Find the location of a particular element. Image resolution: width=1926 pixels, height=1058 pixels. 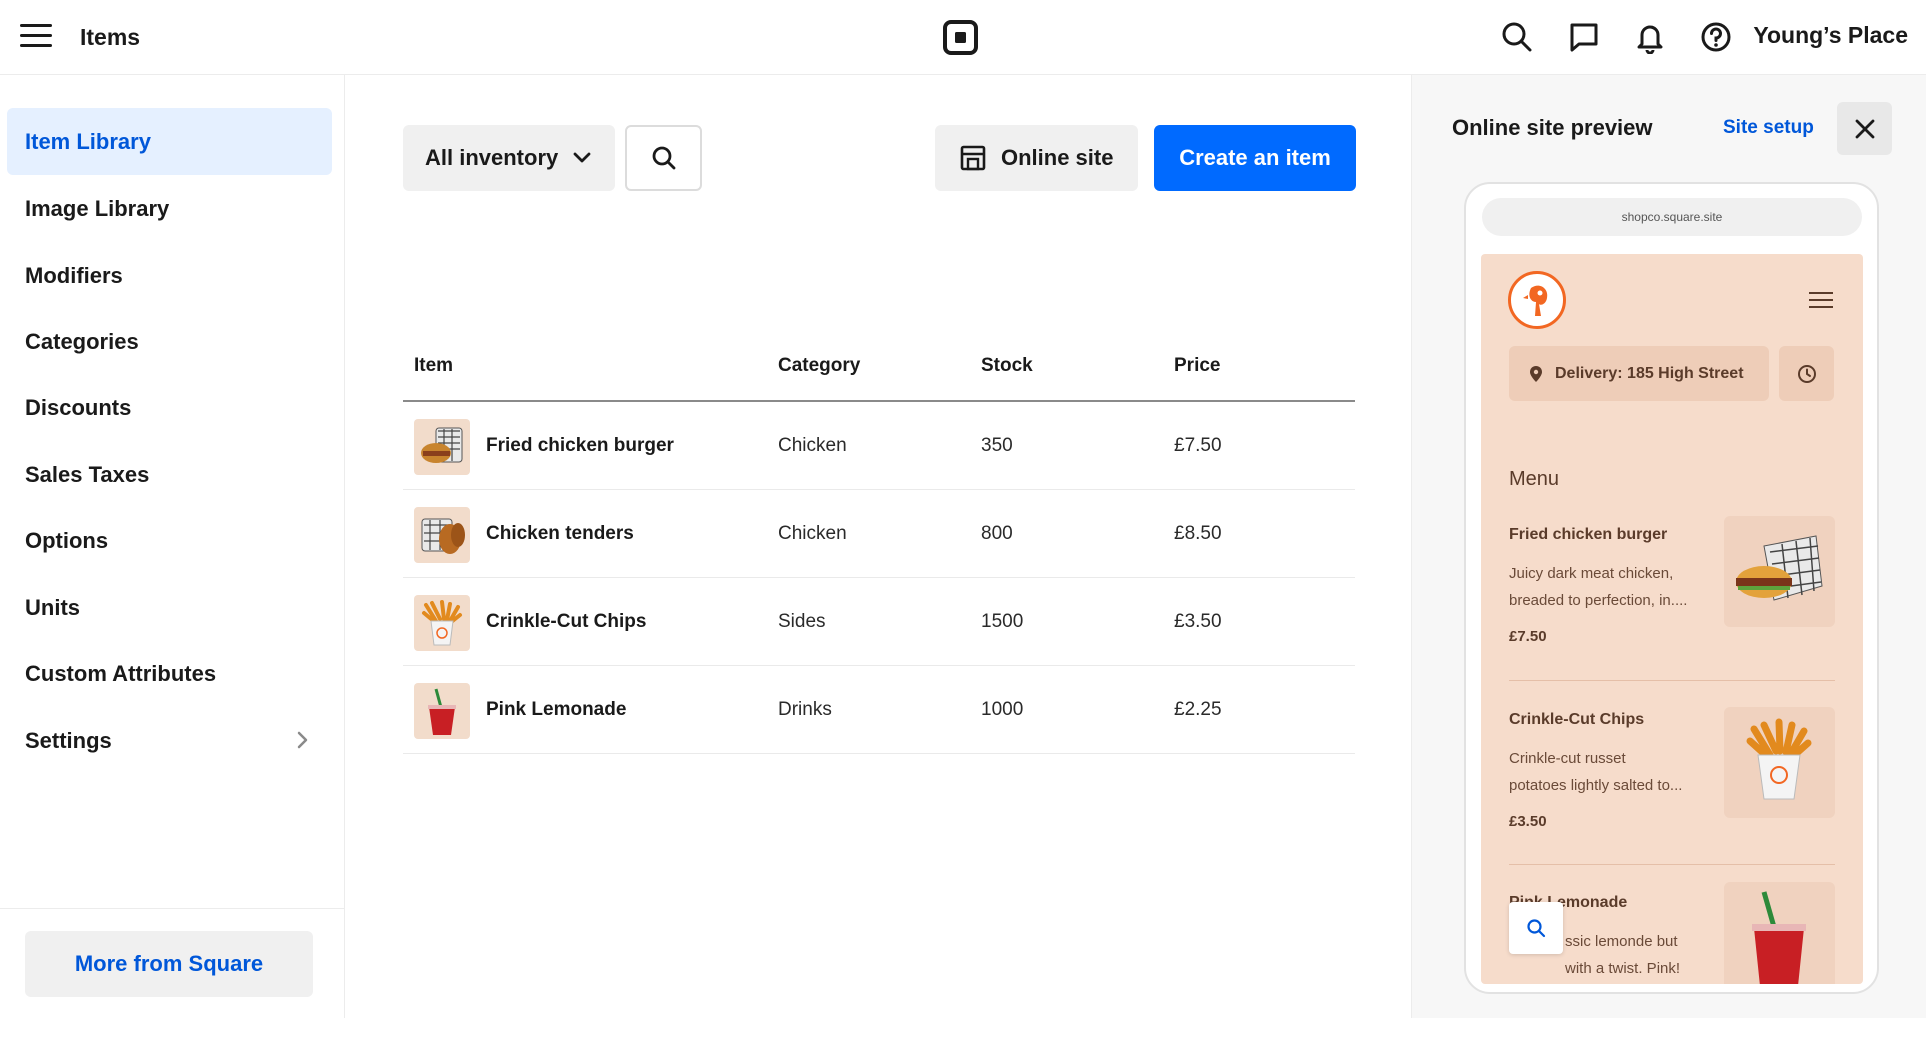

column-header-price: Price is located at coordinates (1197, 366).